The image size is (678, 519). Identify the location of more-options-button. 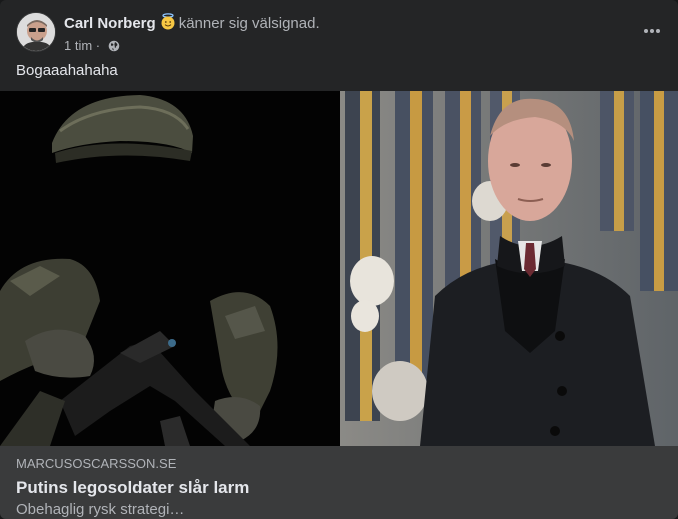
(652, 30).